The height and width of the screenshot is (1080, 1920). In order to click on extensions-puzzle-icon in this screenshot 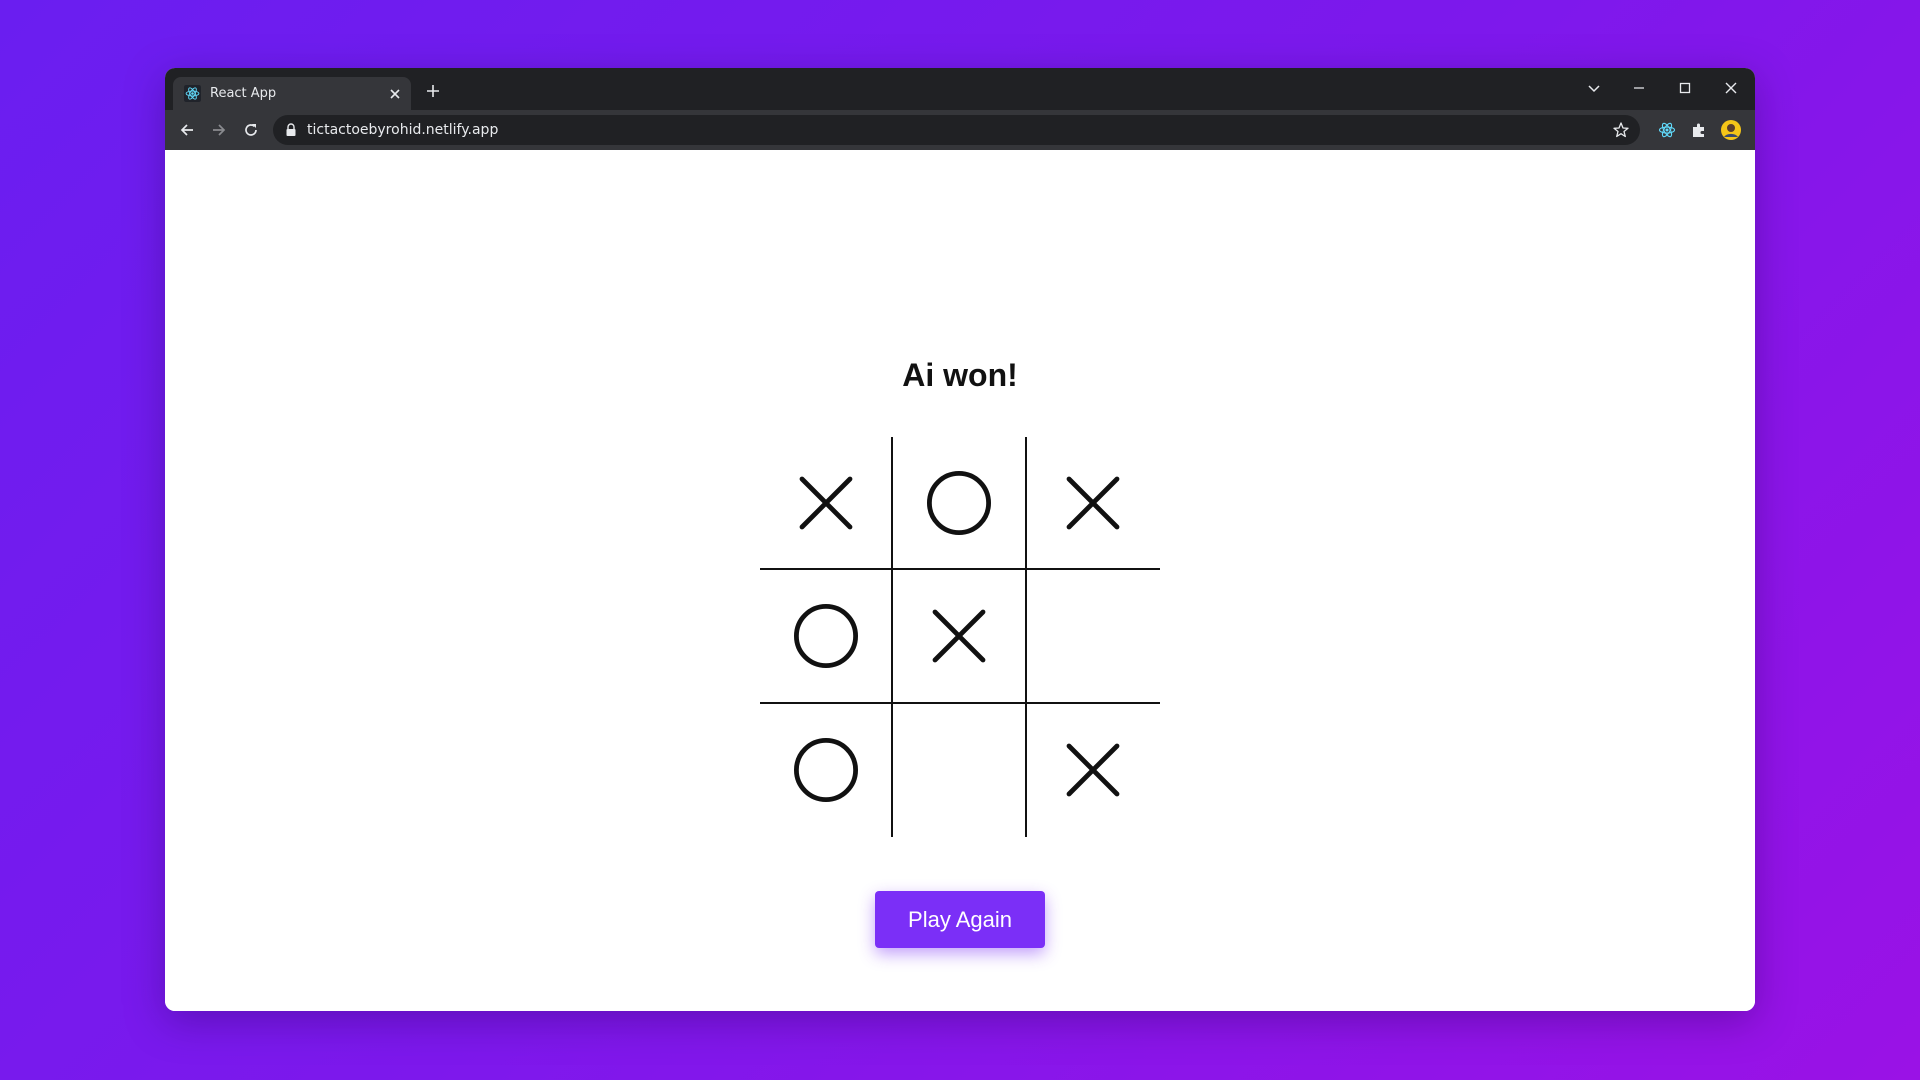, I will do `click(1699, 130)`.